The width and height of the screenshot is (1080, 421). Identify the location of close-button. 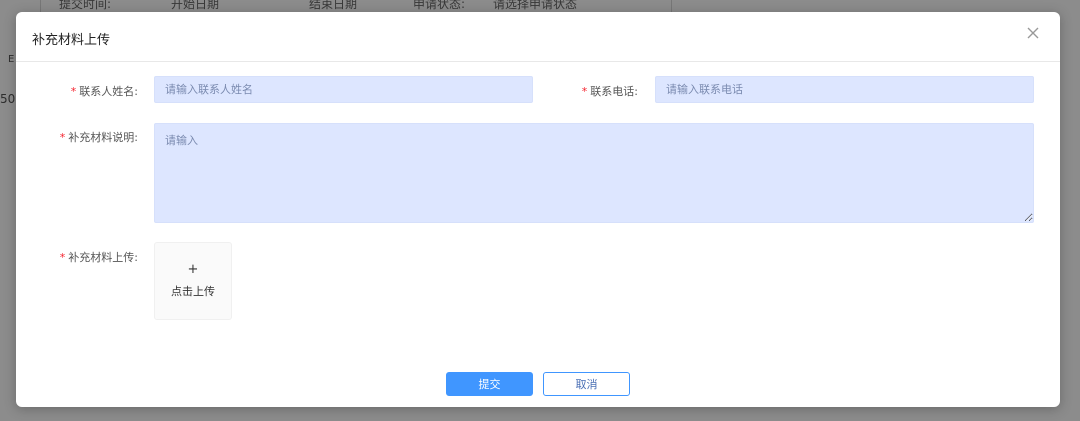
(1034, 34).